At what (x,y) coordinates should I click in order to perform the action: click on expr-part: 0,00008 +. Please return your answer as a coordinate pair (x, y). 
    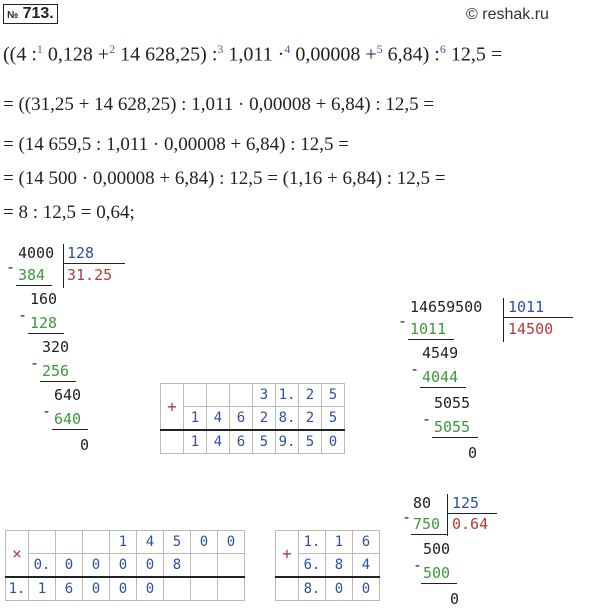
    Looking at the image, I should click on (336, 54).